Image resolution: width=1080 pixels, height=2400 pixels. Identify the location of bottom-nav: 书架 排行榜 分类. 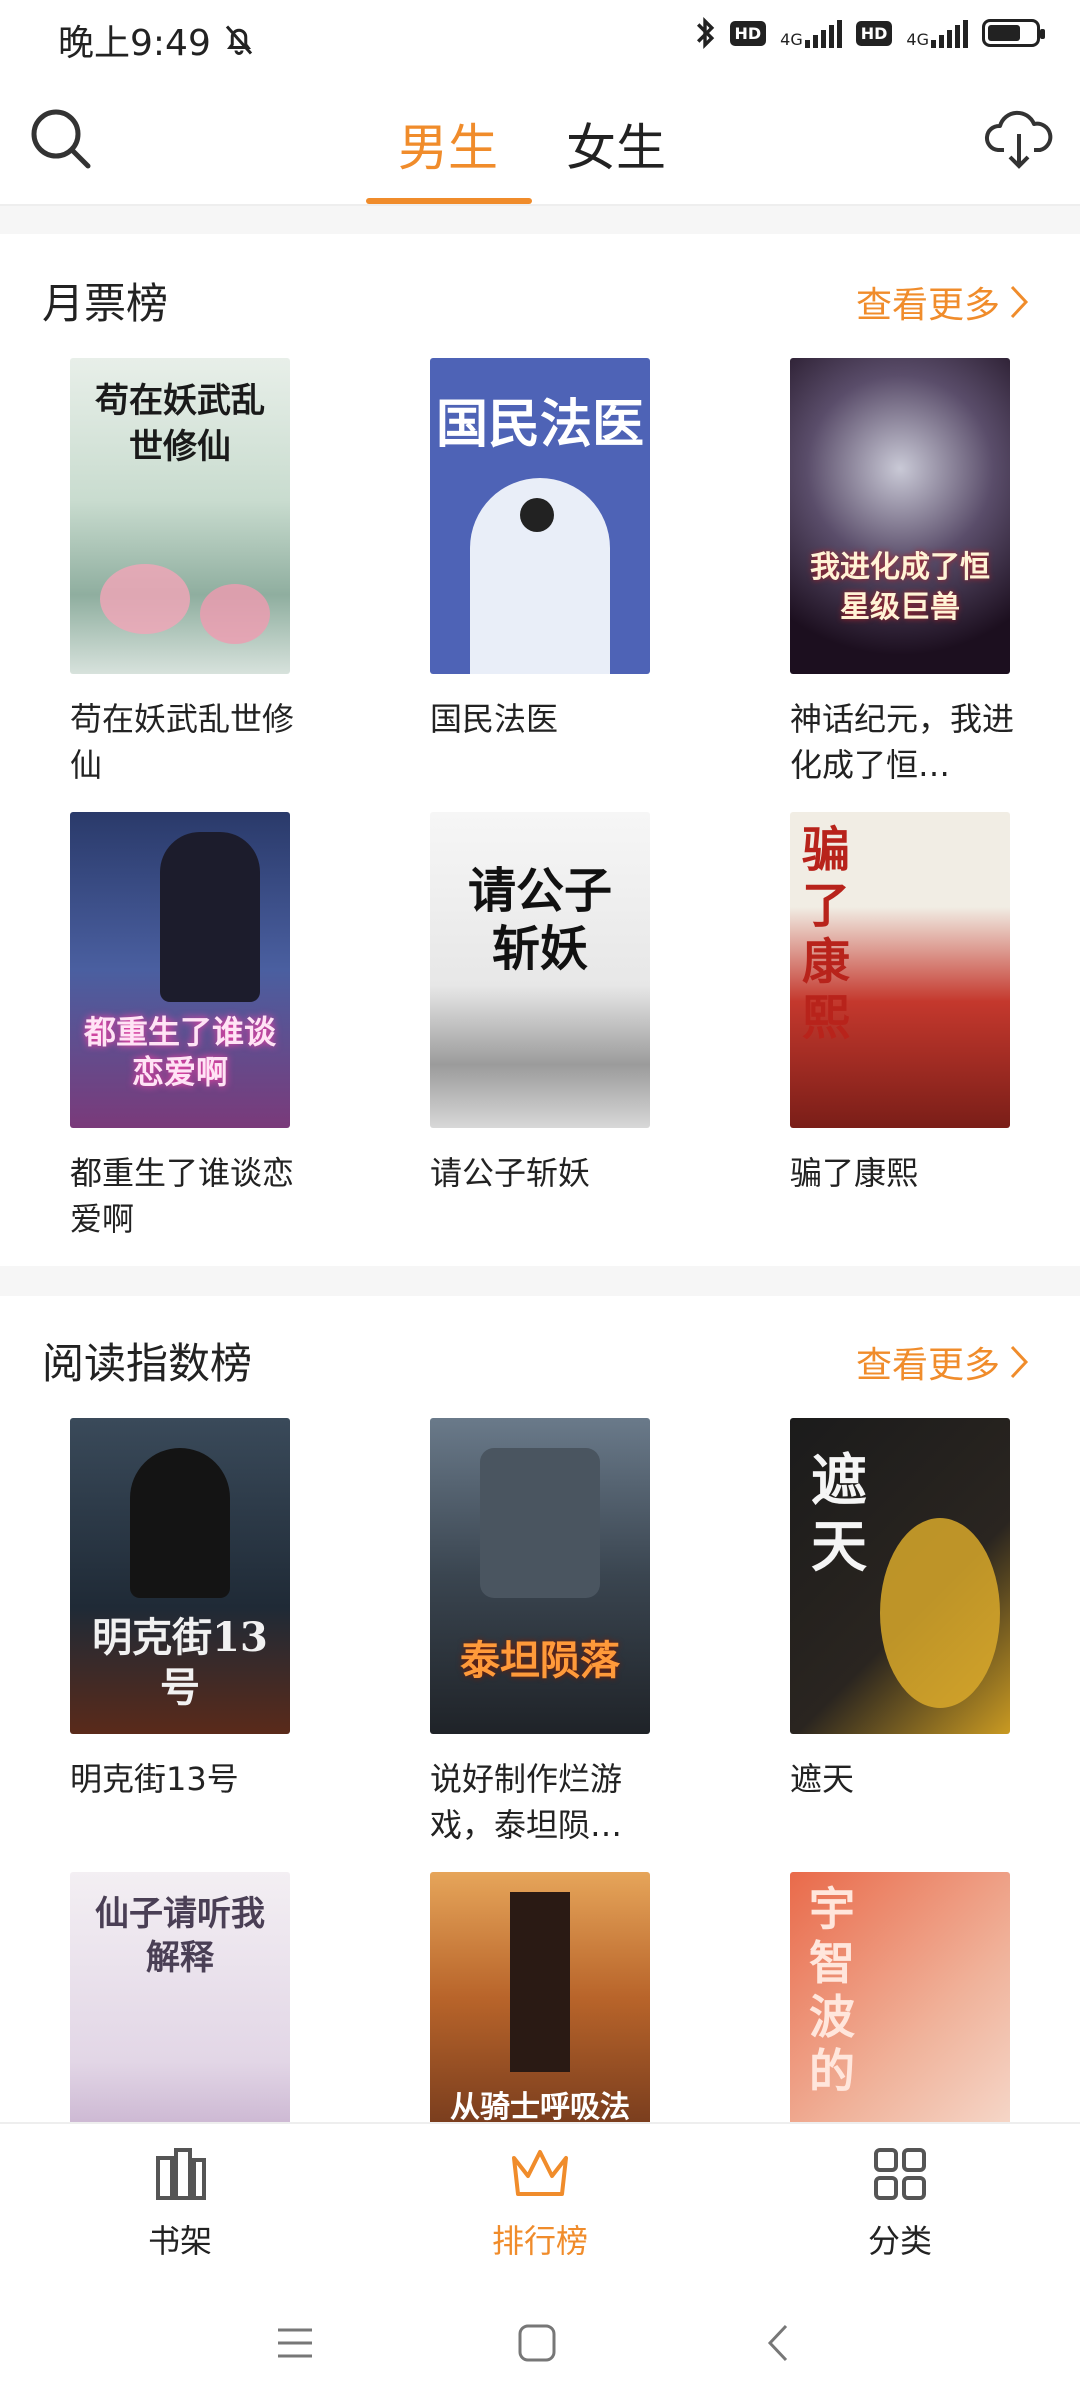
(540, 2205).